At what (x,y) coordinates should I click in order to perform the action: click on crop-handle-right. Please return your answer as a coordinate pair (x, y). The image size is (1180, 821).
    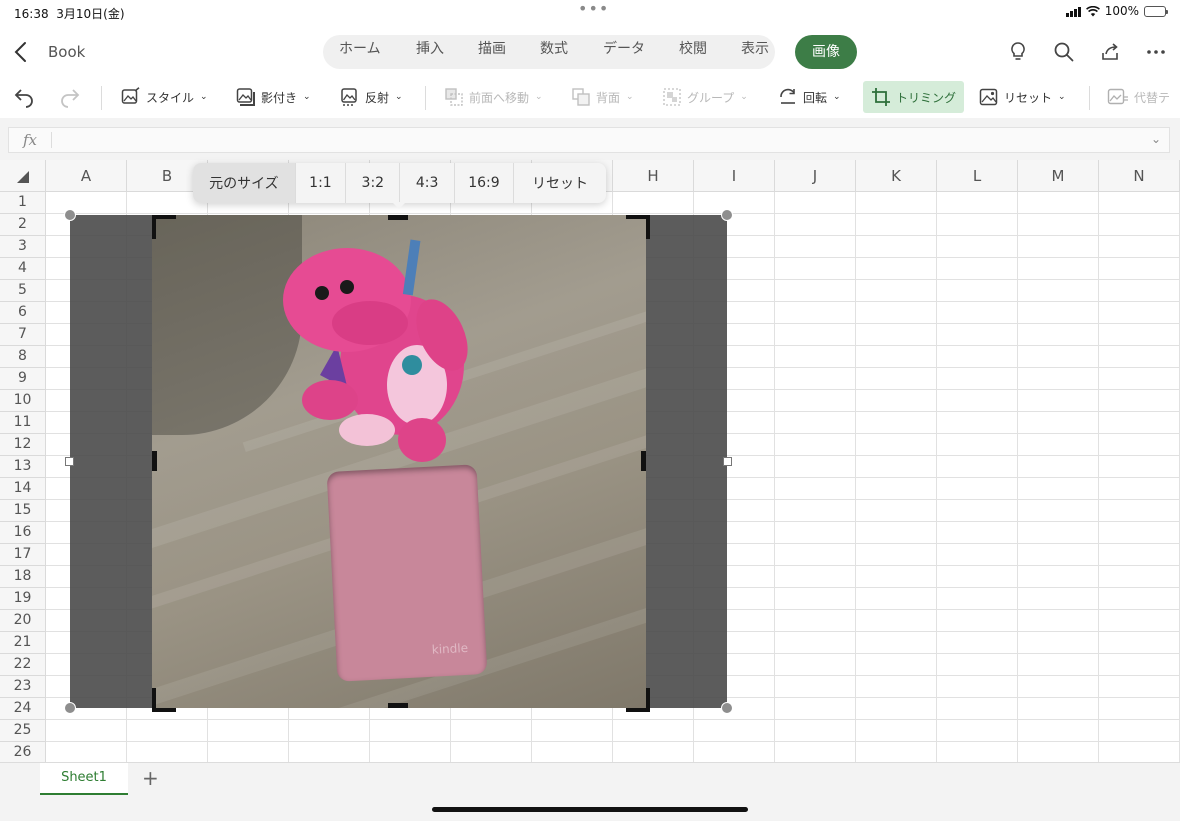
    Looking at the image, I should click on (643, 461).